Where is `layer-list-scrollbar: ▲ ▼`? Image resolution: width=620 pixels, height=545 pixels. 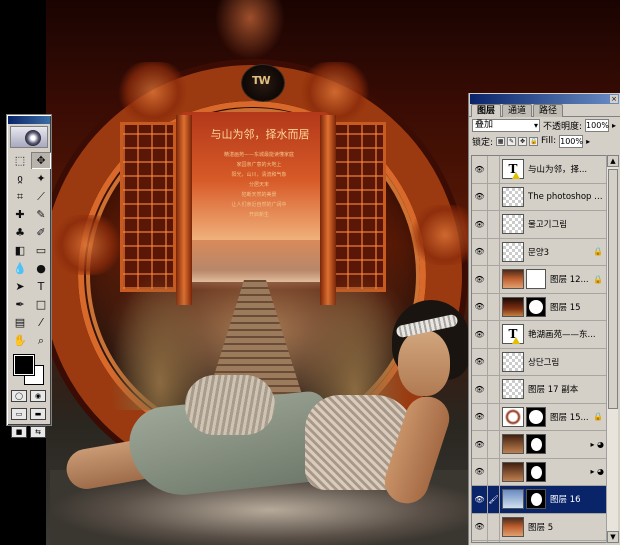
layer-list-scrollbar: ▲ ▼ is located at coordinates (612, 349).